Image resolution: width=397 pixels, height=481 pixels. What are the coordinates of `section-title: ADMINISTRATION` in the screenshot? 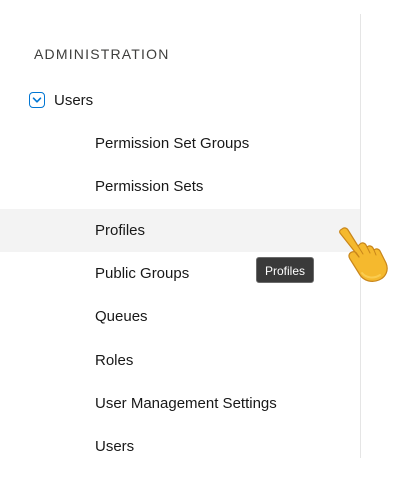 It's located at (102, 54).